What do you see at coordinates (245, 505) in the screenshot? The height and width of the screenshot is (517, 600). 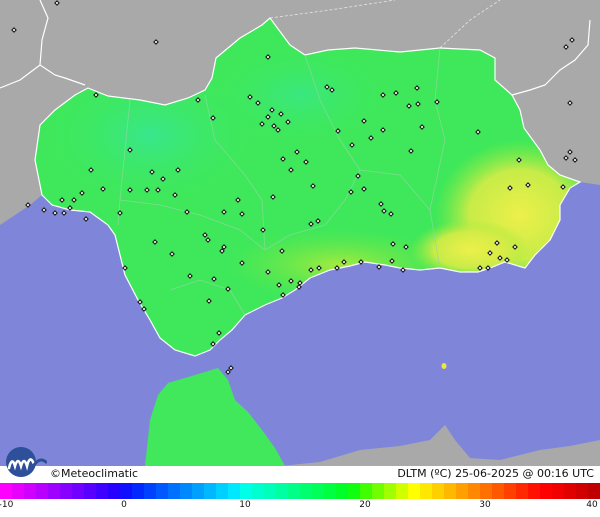 I see `scale-tick: 10` at bounding box center [245, 505].